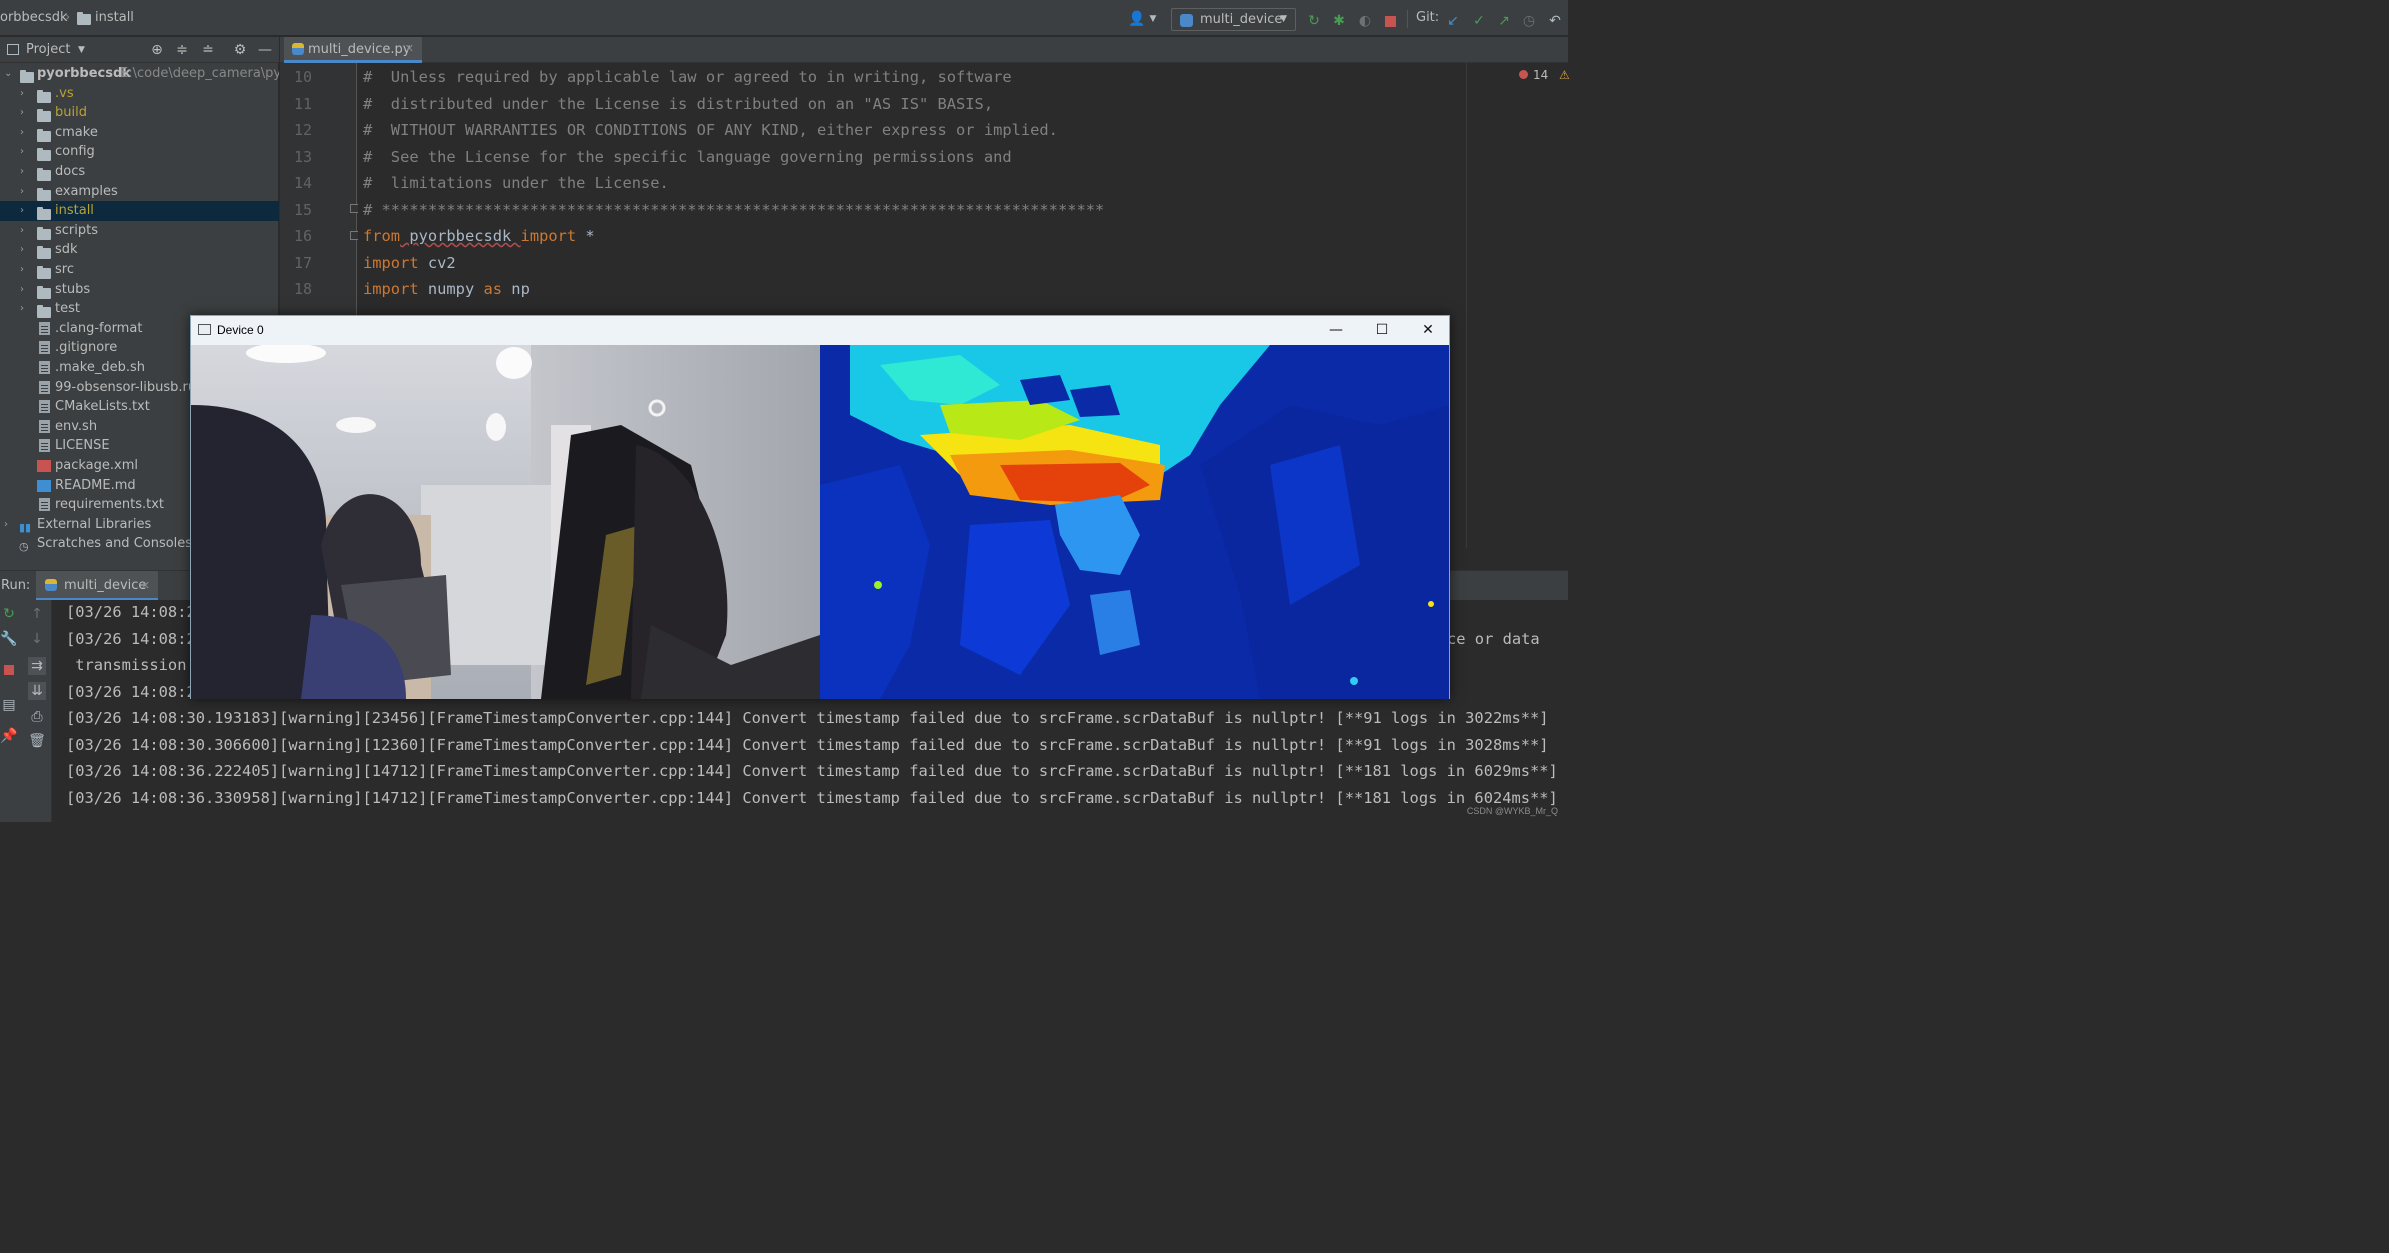 Image resolution: width=2389 pixels, height=1253 pixels. I want to click on project-icon, so click(13, 49).